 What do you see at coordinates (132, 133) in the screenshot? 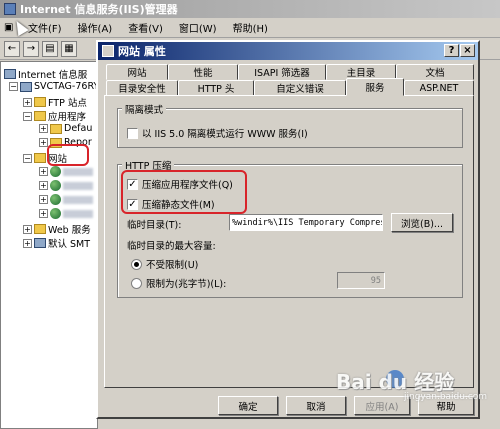
I see `iis5-isolation-checkbox` at bounding box center [132, 133].